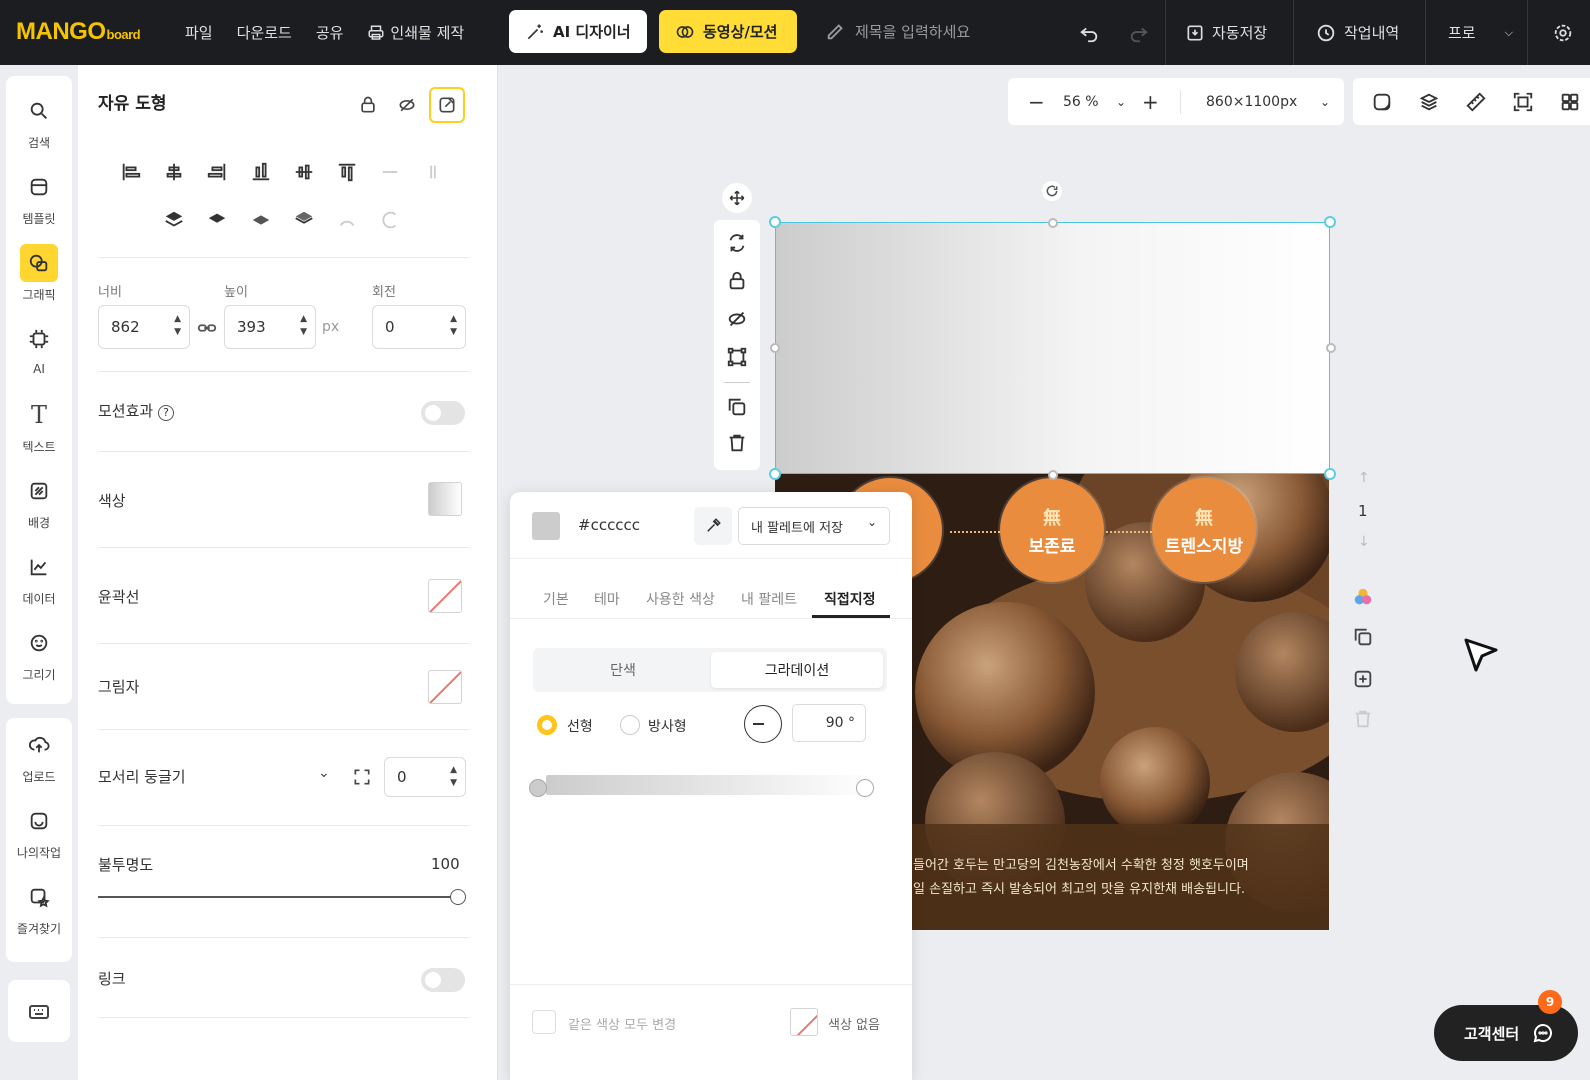 The height and width of the screenshot is (1080, 1590). Describe the element at coordinates (556, 599) in the screenshot. I see `tab-basic: 기본` at that location.